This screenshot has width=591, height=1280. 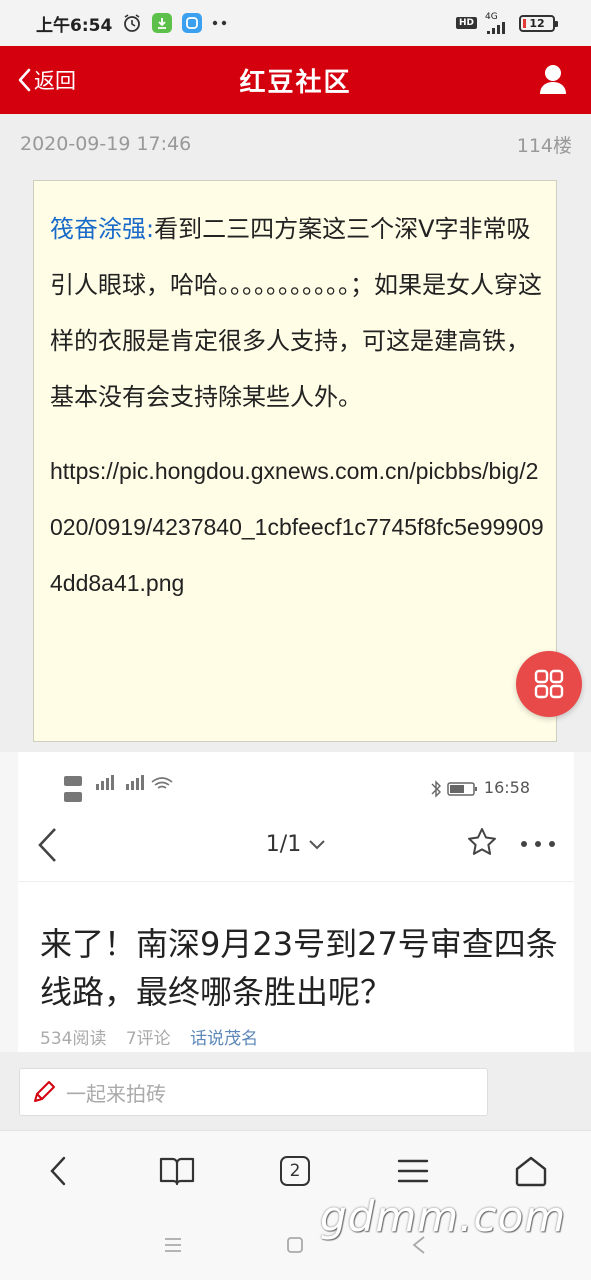 I want to click on status-bar: 上午6:54 HD 4G 12, so click(x=295, y=23).